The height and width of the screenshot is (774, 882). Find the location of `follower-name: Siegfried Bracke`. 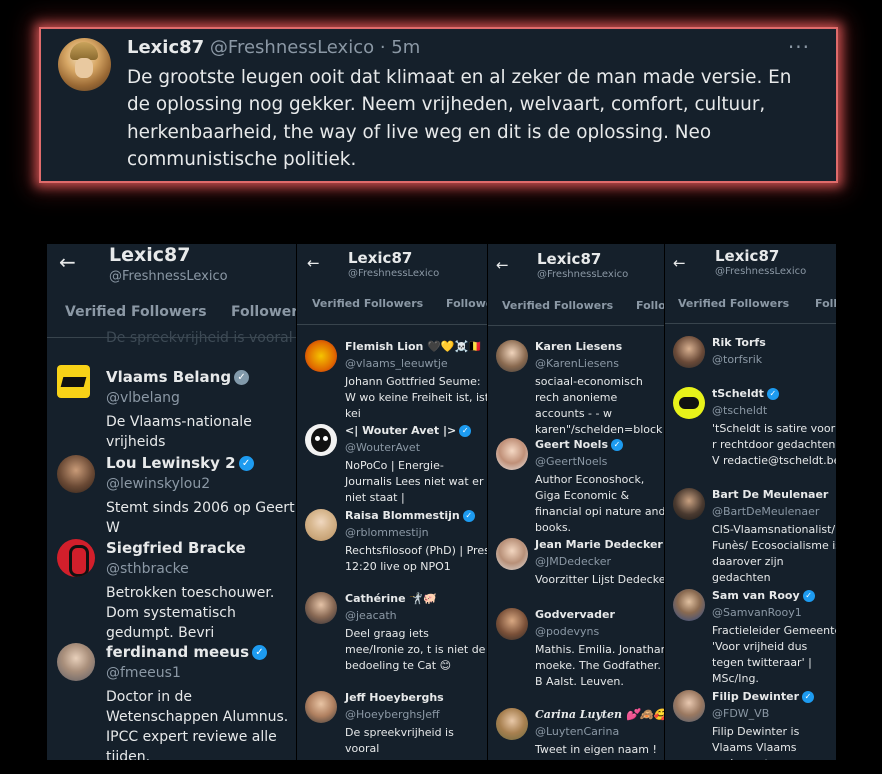

follower-name: Siegfried Bracke is located at coordinates (176, 548).